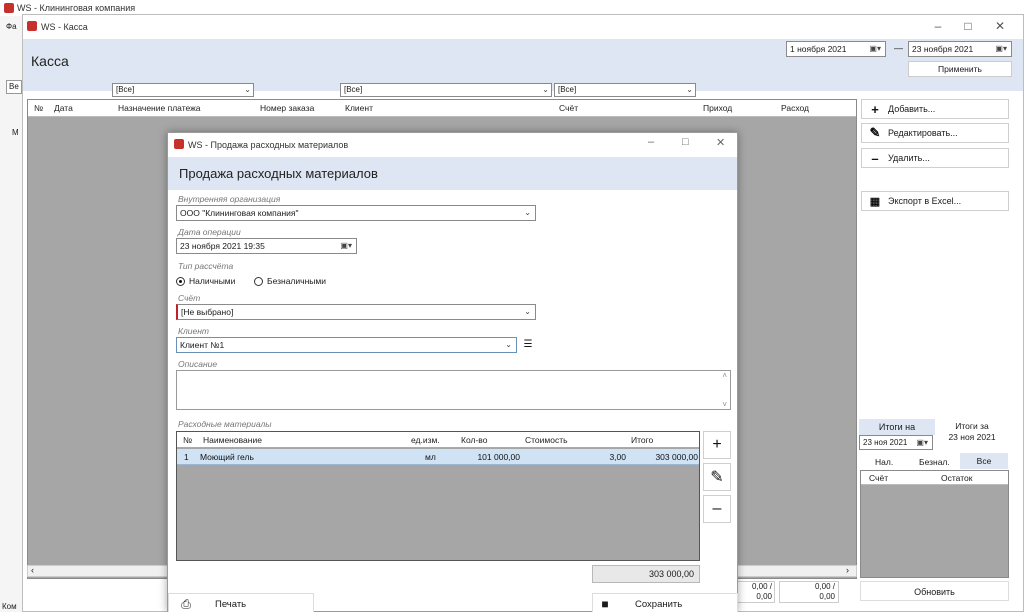 This screenshot has width=1024, height=612. What do you see at coordinates (717, 445) in the screenshot?
I see `add-material-button: +` at bounding box center [717, 445].